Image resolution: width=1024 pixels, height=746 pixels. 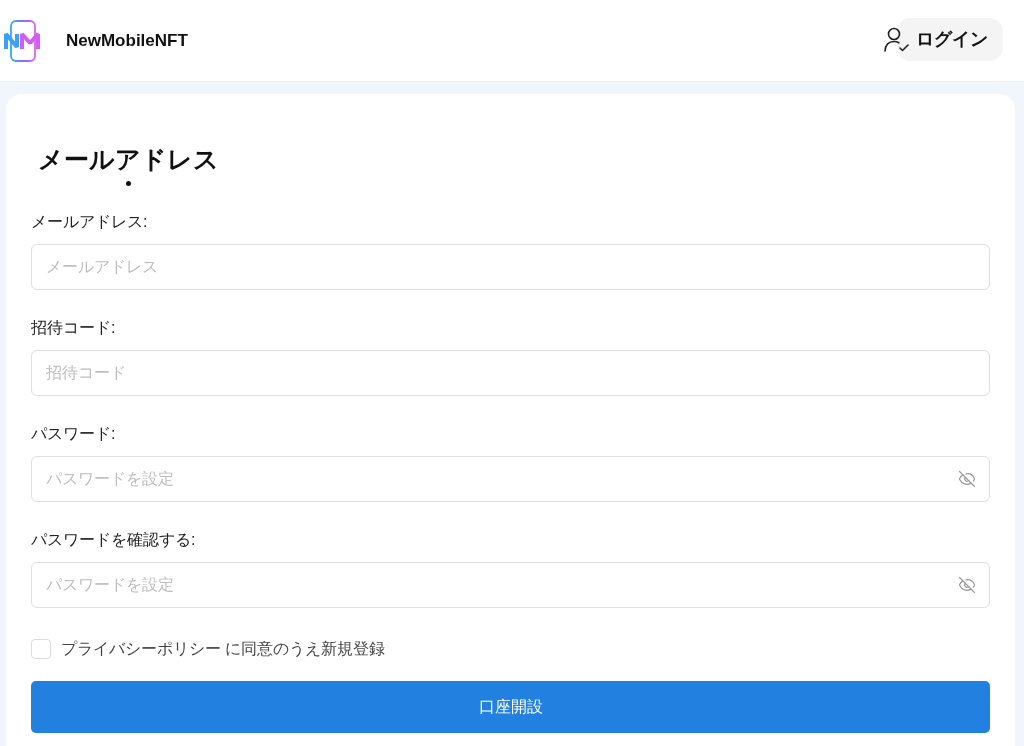 What do you see at coordinates (943, 39) in the screenshot?
I see `login-button: ログイン` at bounding box center [943, 39].